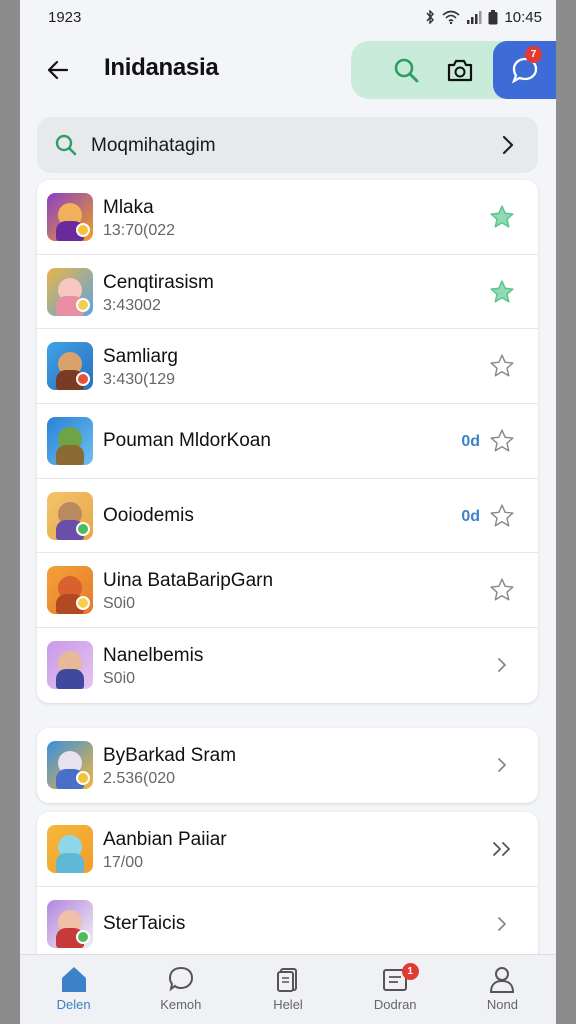 The width and height of the screenshot is (576, 1024). Describe the element at coordinates (132, 305) in the screenshot. I see `list-item-subtitle: 3:43002` at that location.